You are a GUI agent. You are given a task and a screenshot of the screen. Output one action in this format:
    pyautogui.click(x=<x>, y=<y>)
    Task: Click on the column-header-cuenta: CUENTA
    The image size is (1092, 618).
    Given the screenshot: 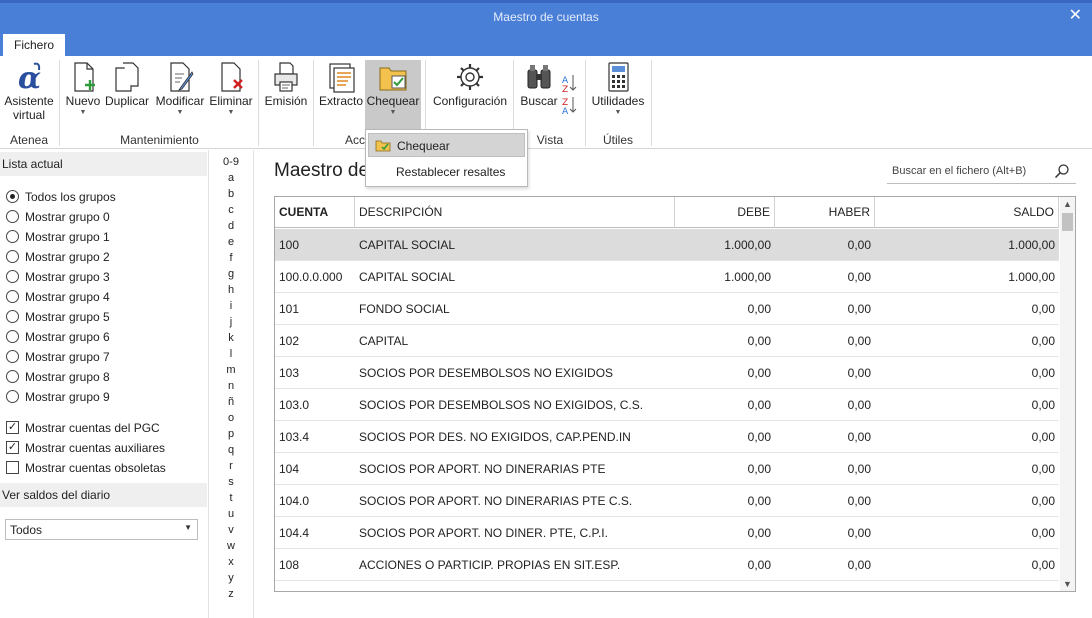 What is the action you would take?
    pyautogui.click(x=315, y=212)
    